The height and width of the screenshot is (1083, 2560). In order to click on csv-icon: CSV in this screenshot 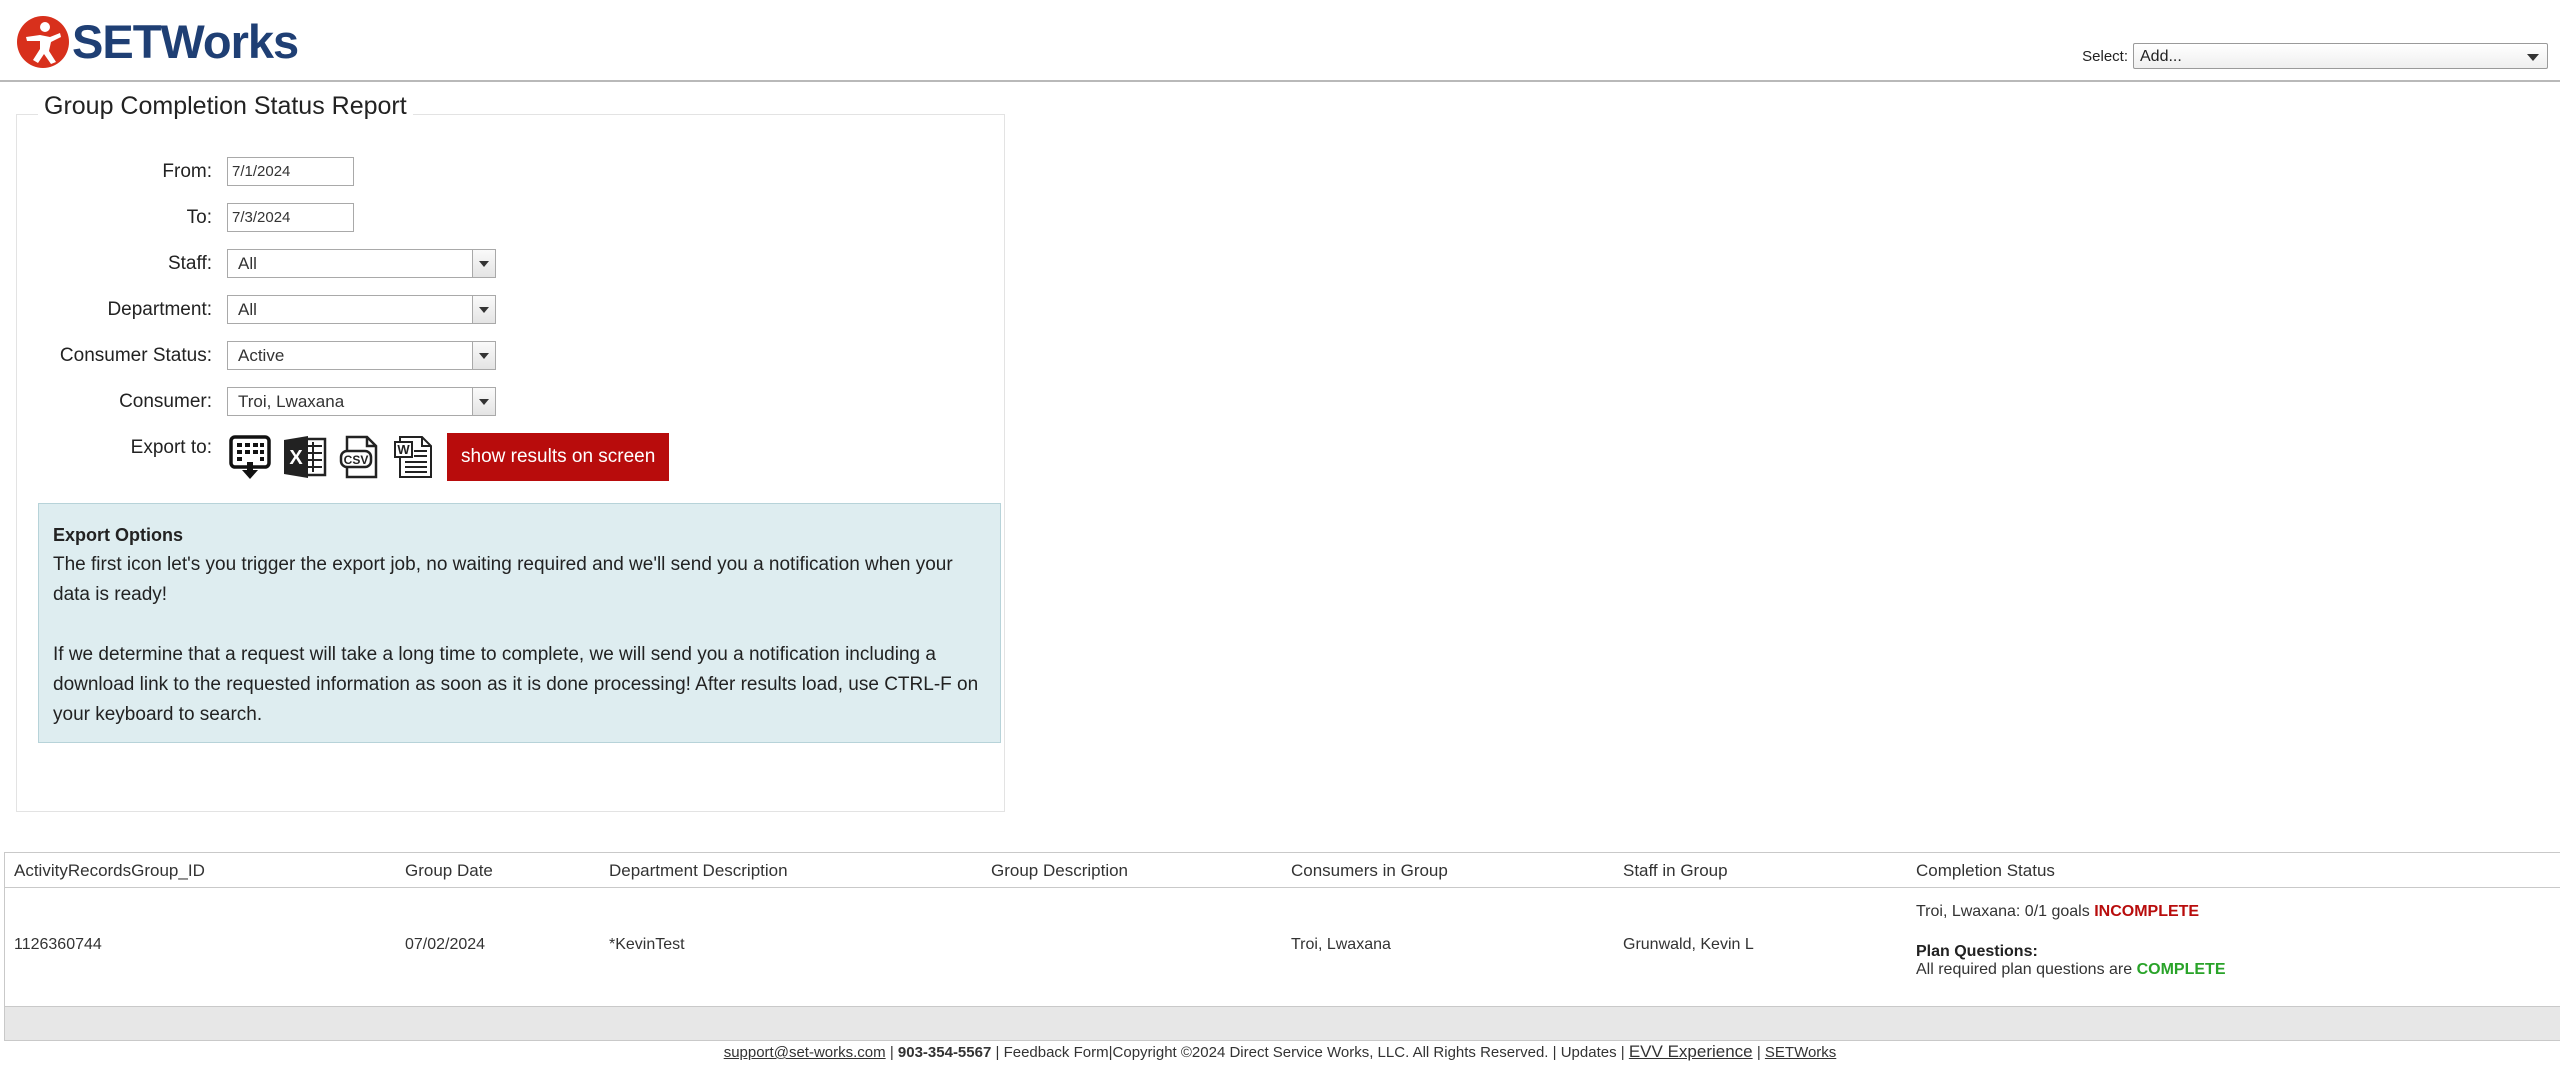, I will do `click(360, 457)`.